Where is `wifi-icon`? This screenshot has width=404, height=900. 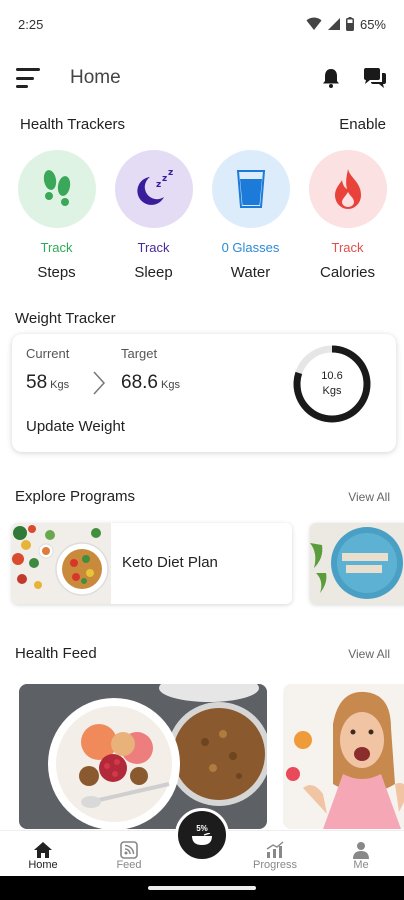 wifi-icon is located at coordinates (314, 23).